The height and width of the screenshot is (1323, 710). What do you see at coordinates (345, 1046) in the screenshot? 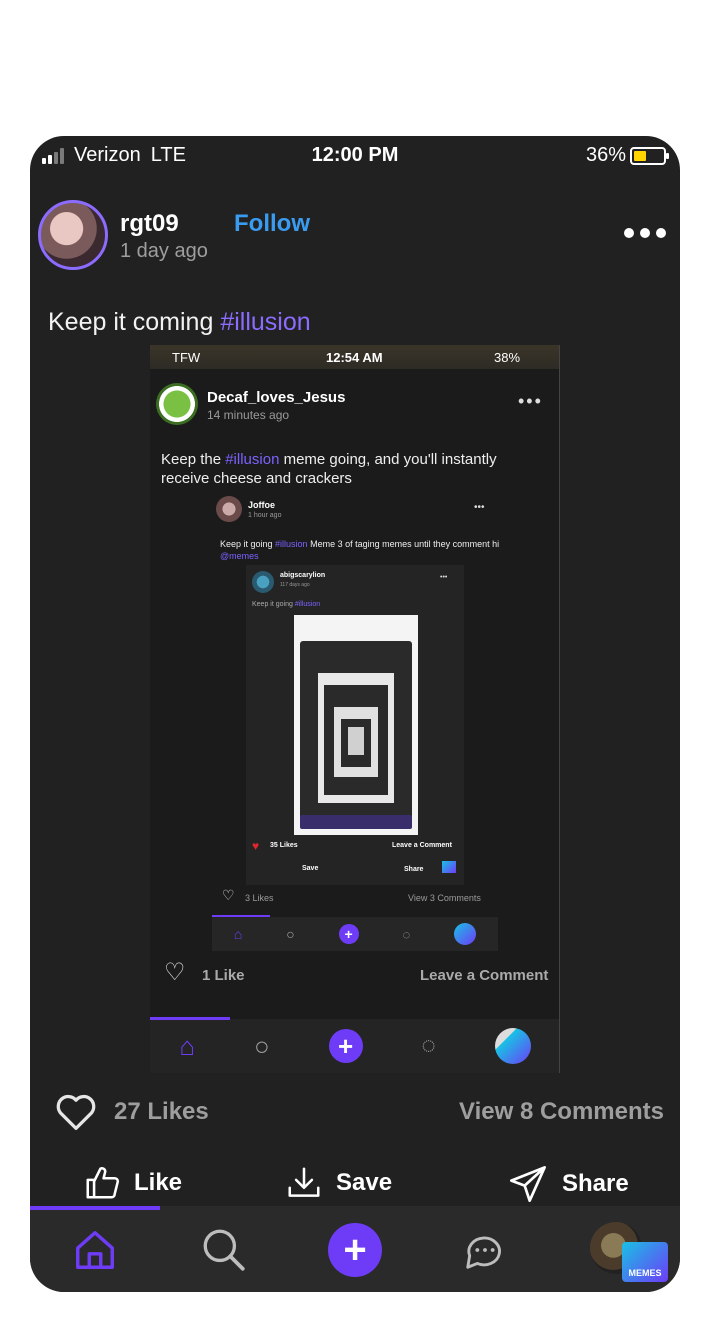
I see `embedded-add-icon: +` at bounding box center [345, 1046].